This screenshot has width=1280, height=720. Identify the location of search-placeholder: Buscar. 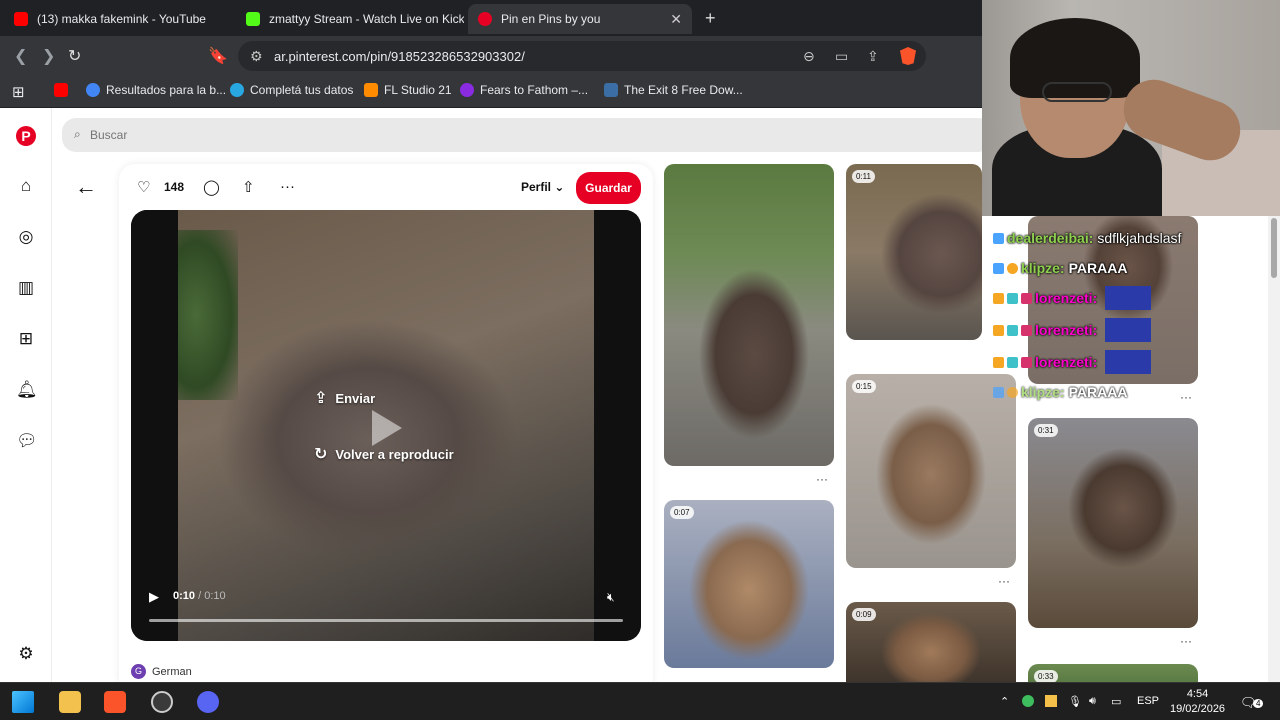
(109, 135).